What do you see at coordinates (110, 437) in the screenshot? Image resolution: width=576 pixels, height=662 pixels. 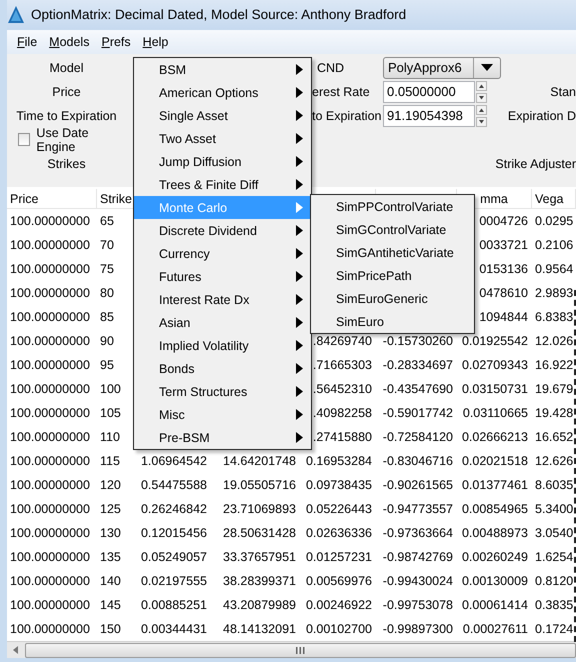 I see `table-cell: 110` at bounding box center [110, 437].